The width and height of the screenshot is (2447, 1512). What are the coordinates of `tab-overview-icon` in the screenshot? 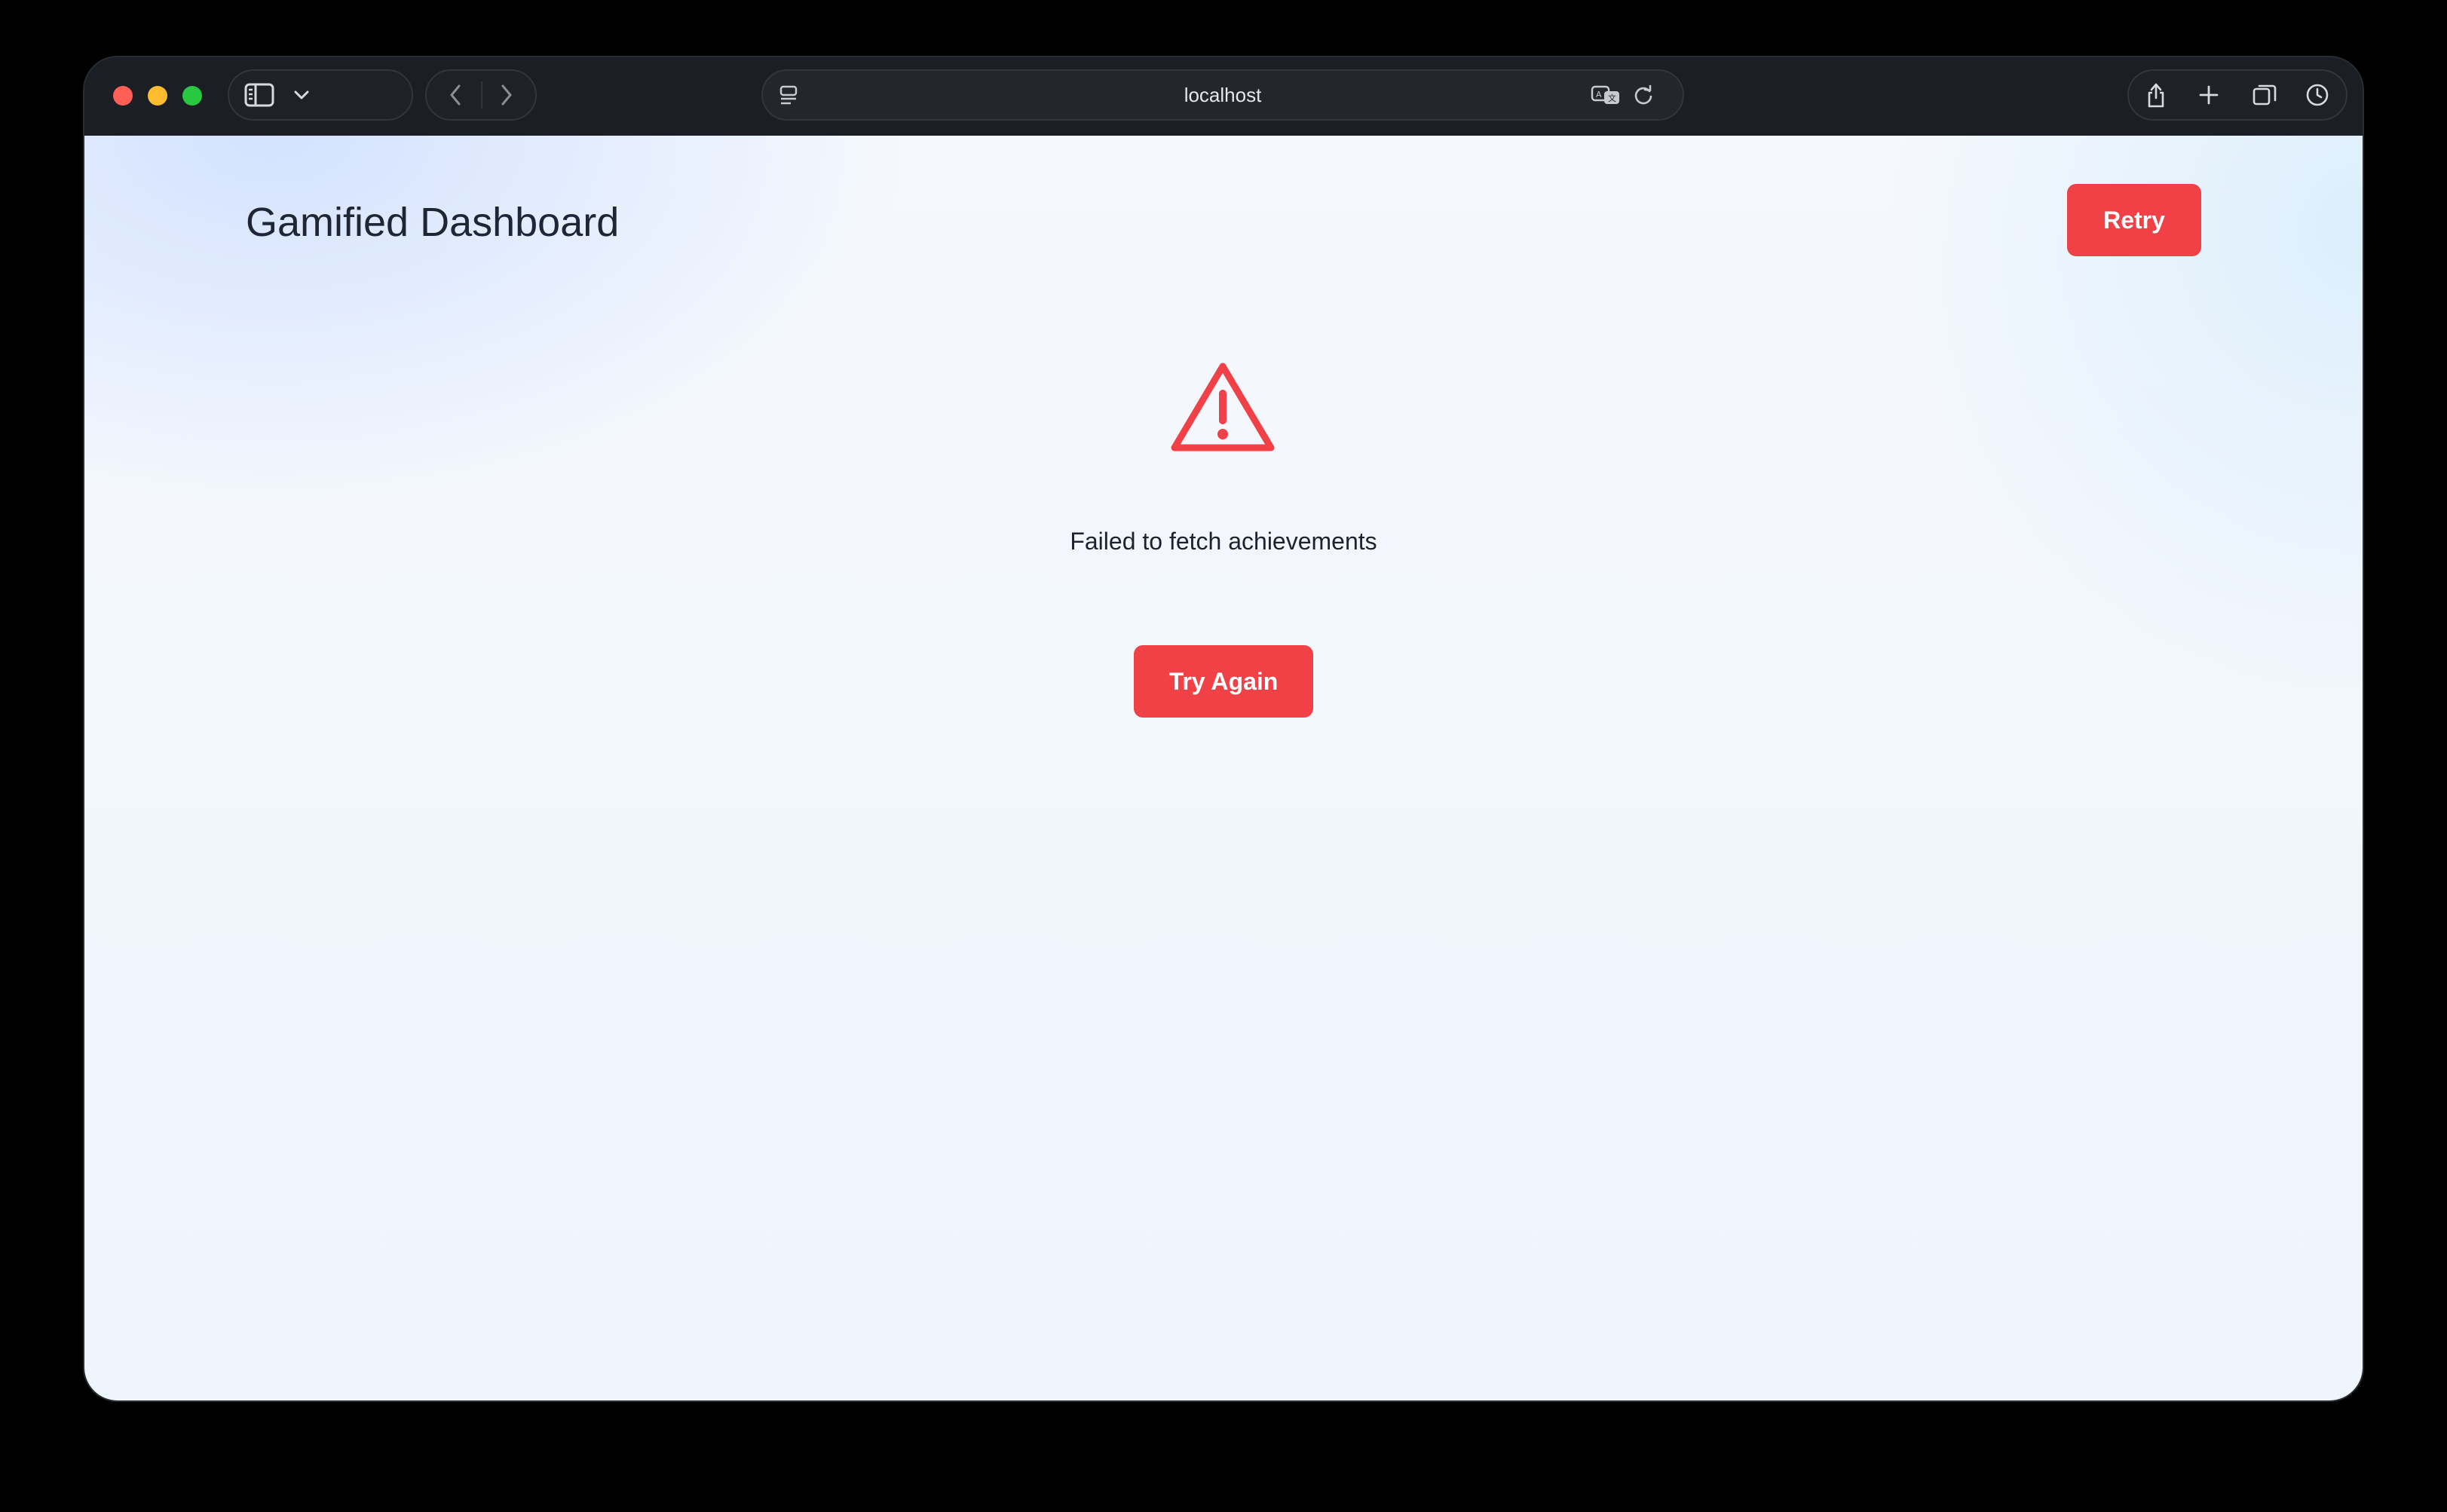 It's located at (2264, 95).